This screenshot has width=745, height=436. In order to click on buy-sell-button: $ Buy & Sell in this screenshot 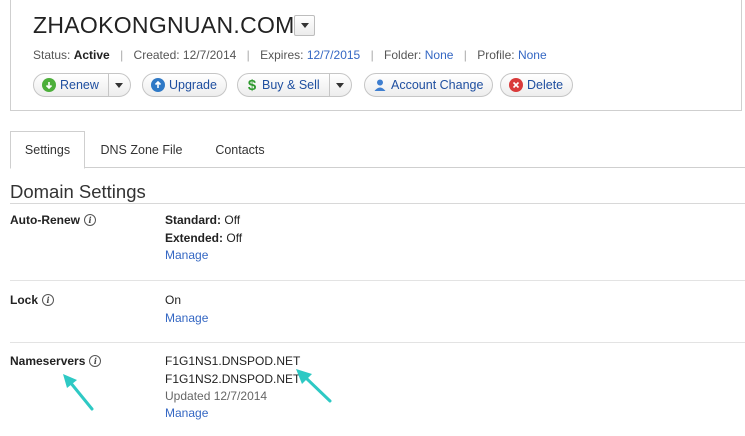, I will do `click(294, 85)`.